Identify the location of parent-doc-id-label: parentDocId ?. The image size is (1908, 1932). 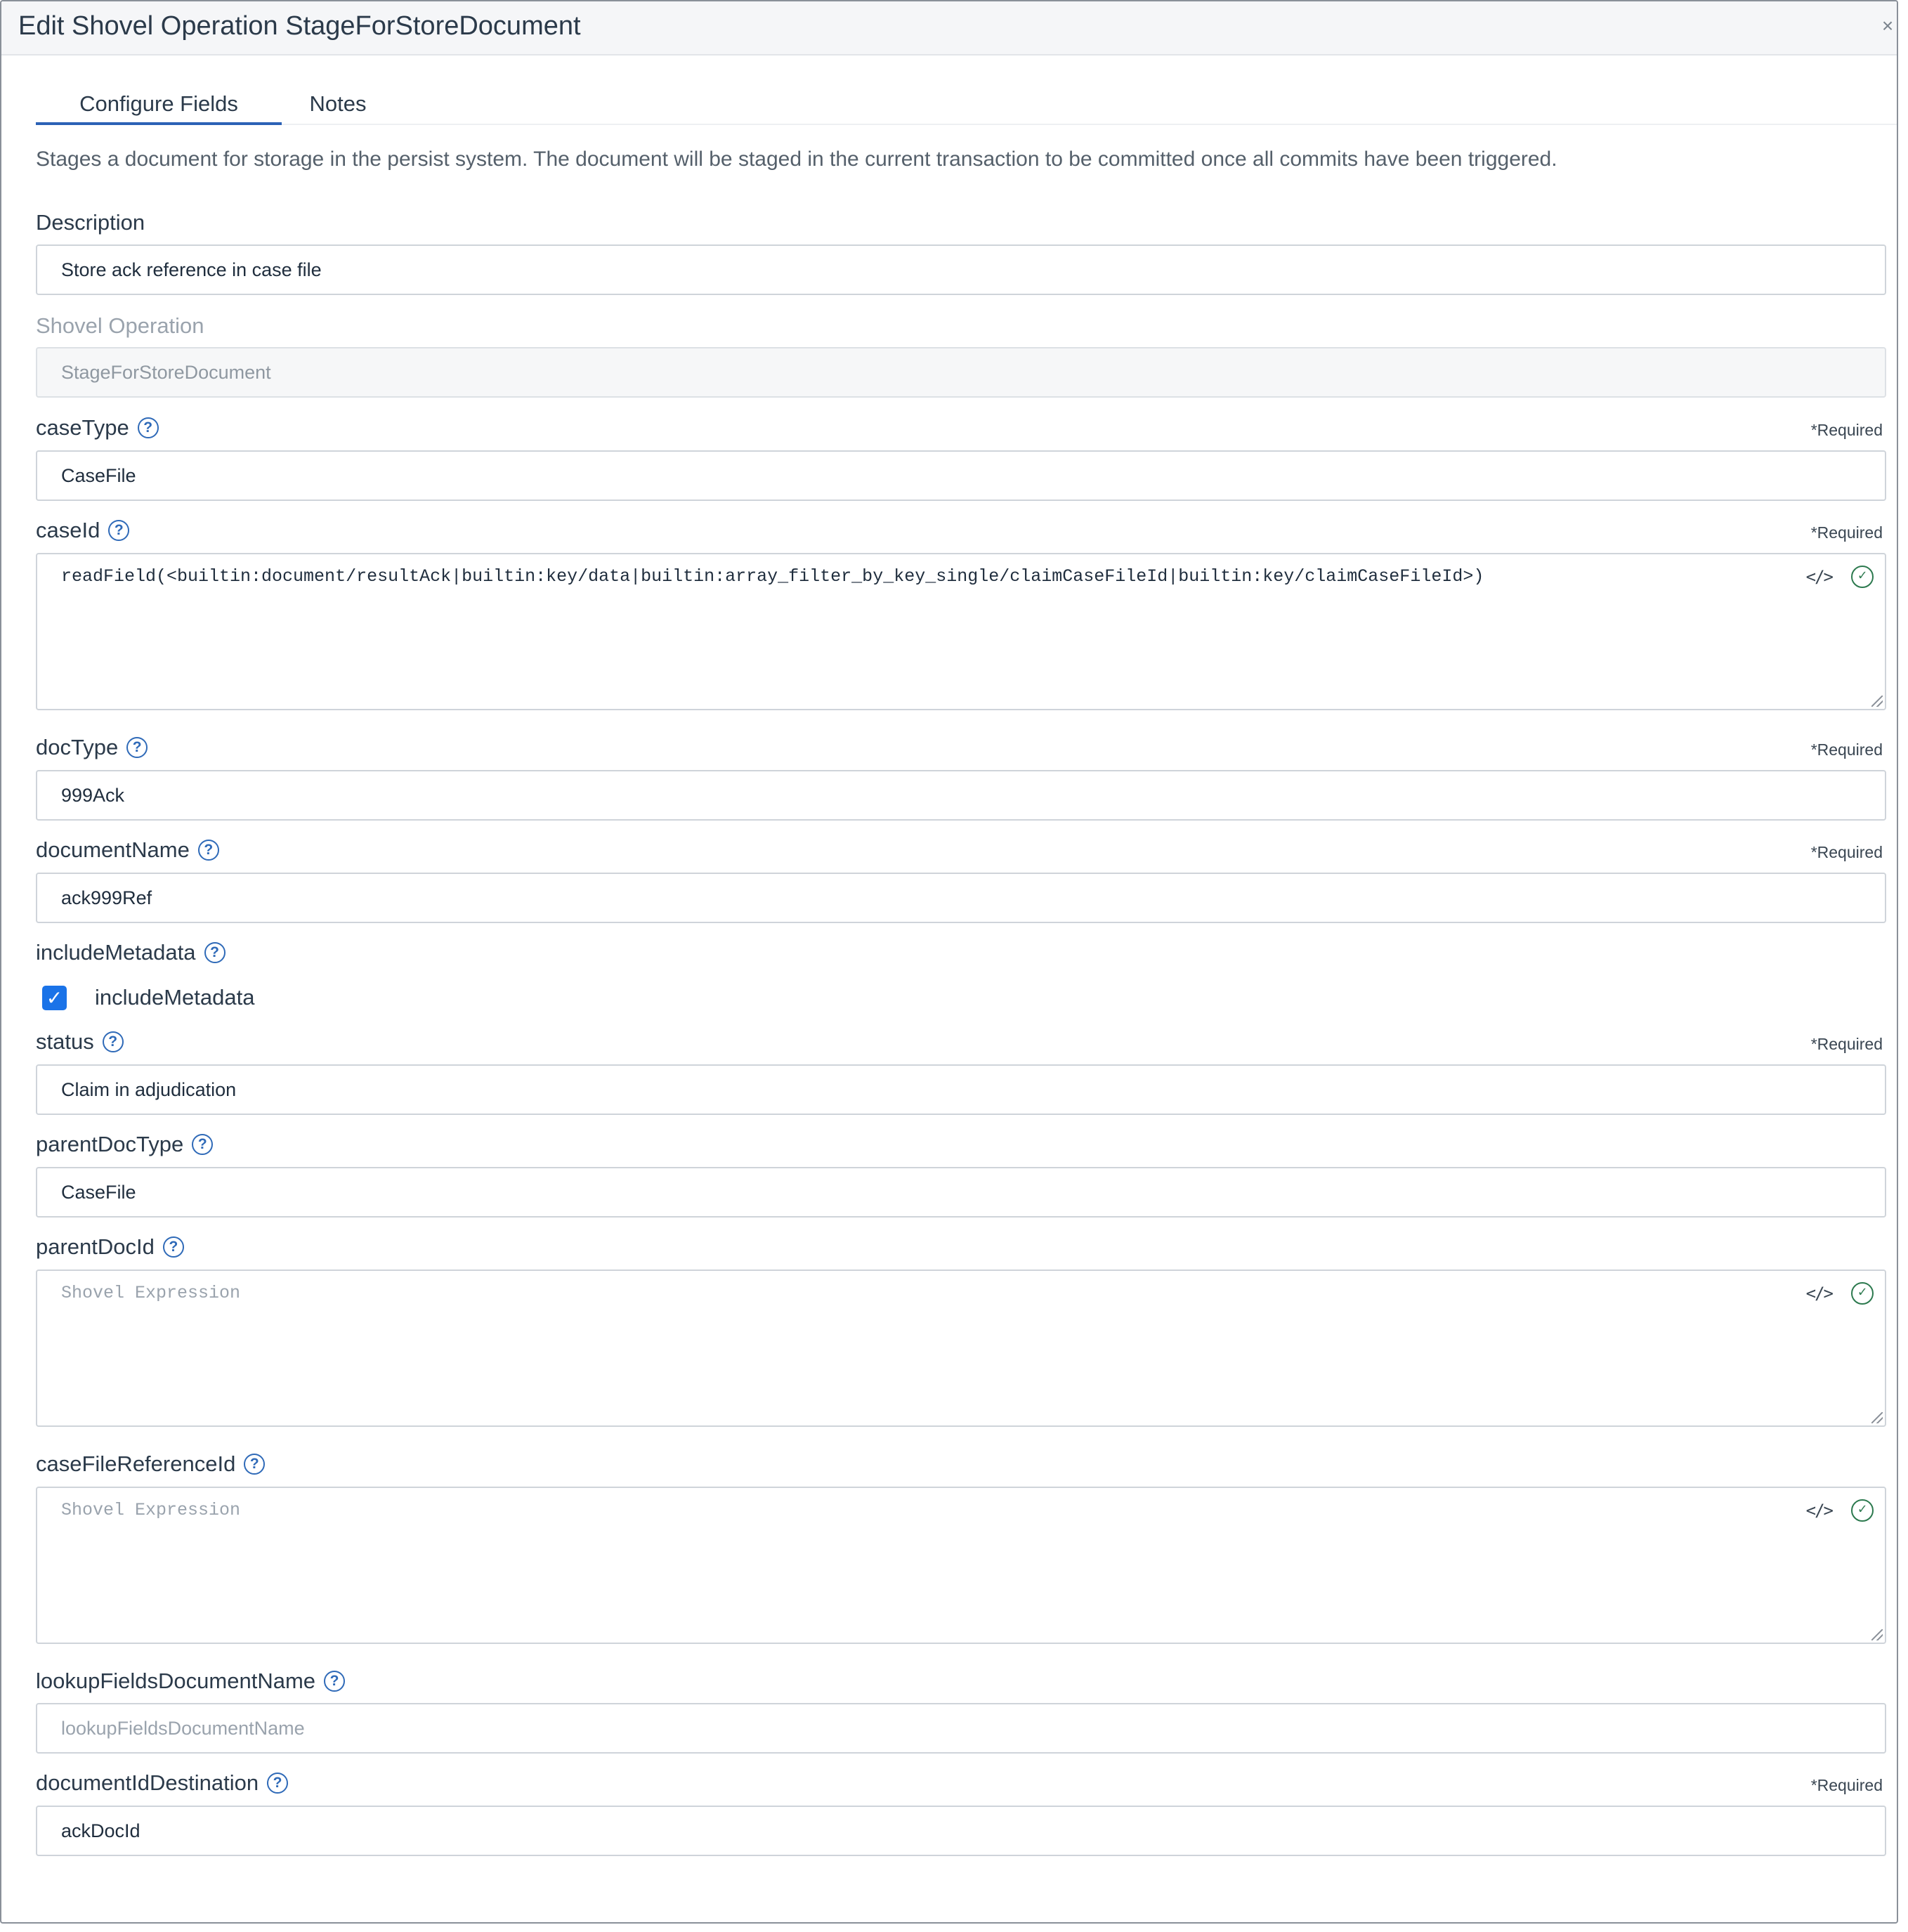
(110, 1247).